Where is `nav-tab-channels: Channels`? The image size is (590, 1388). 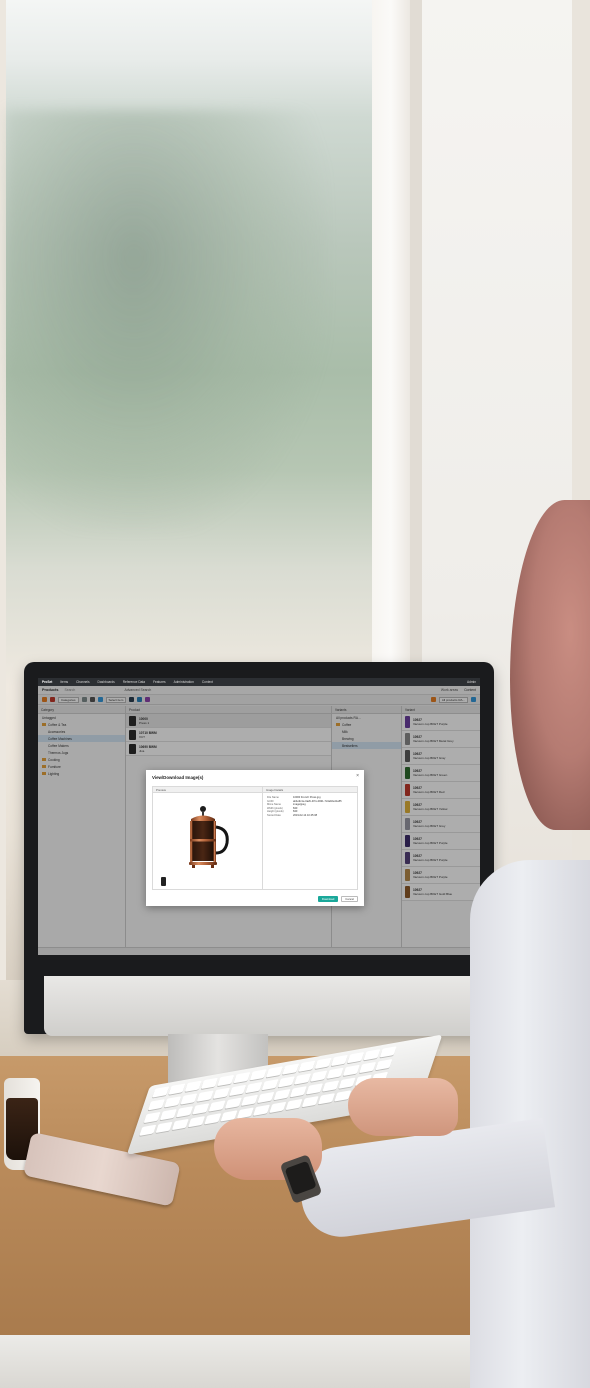 nav-tab-channels: Channels is located at coordinates (82, 682).